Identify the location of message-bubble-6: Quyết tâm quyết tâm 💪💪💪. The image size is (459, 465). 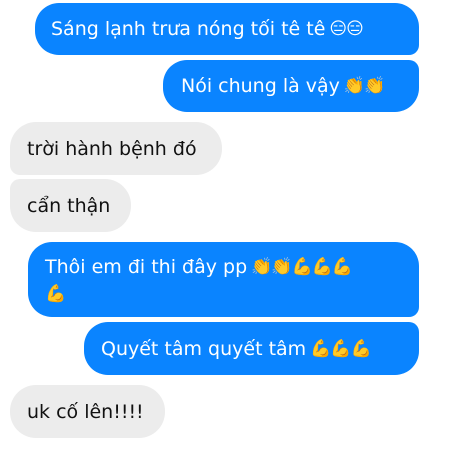
(251, 348).